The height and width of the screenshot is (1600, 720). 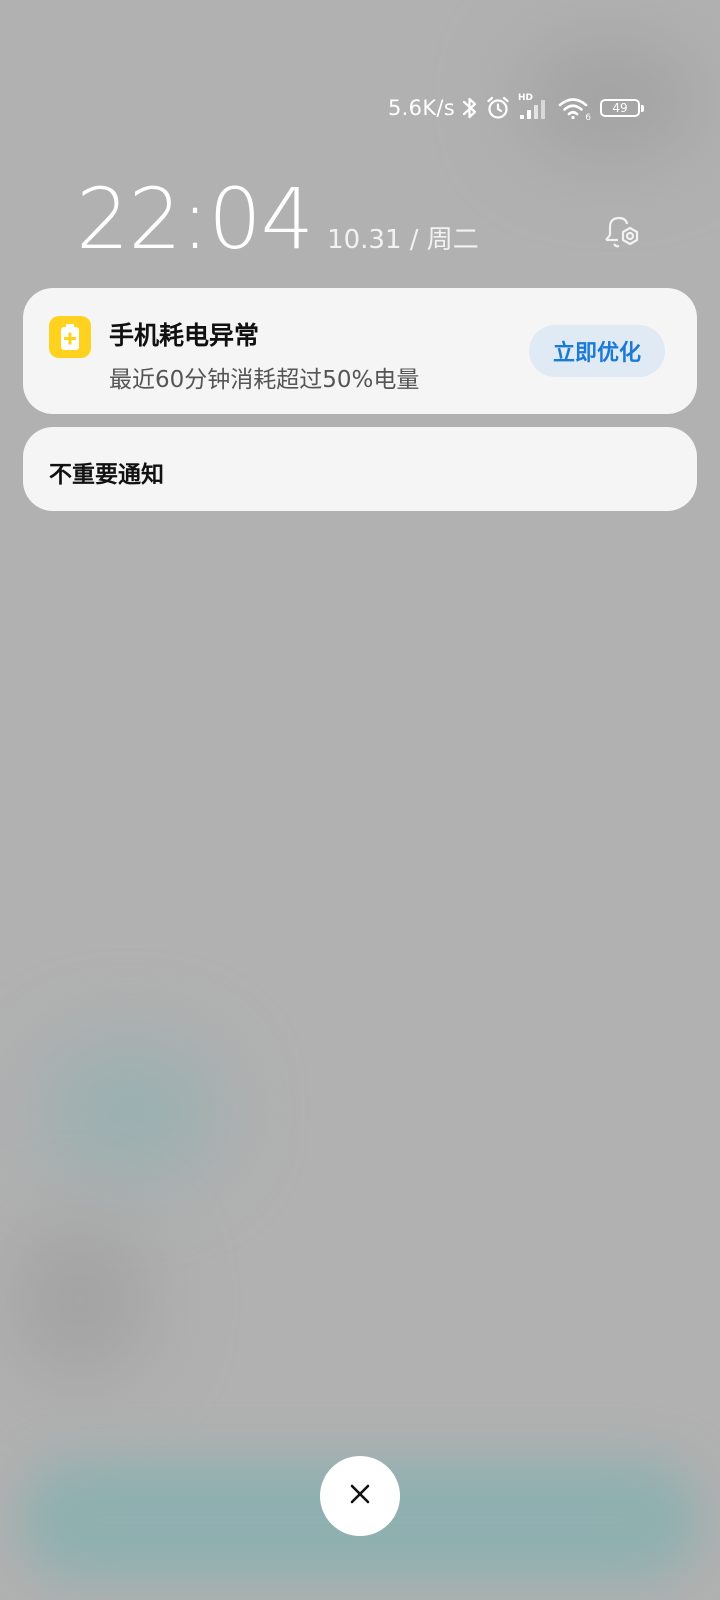 What do you see at coordinates (470, 108) in the screenshot?
I see `bluetooth-icon` at bounding box center [470, 108].